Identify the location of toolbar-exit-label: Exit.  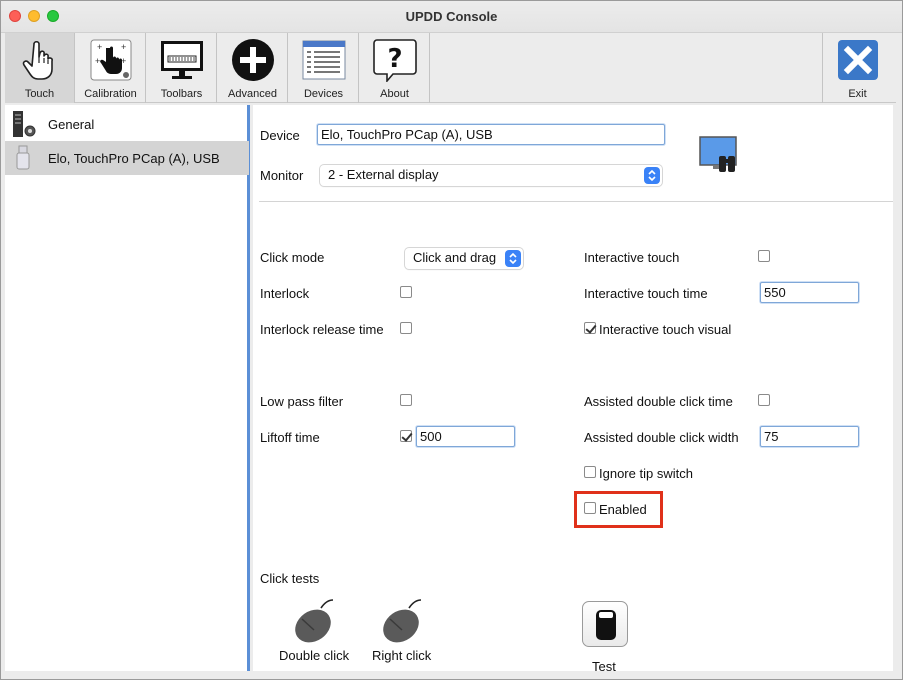
(857, 94).